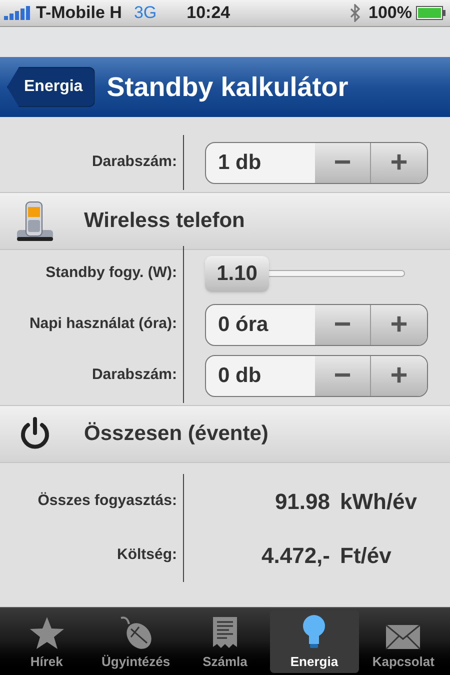 The width and height of the screenshot is (450, 675). What do you see at coordinates (379, 502) in the screenshot?
I see `total-unit: kWh/év` at bounding box center [379, 502].